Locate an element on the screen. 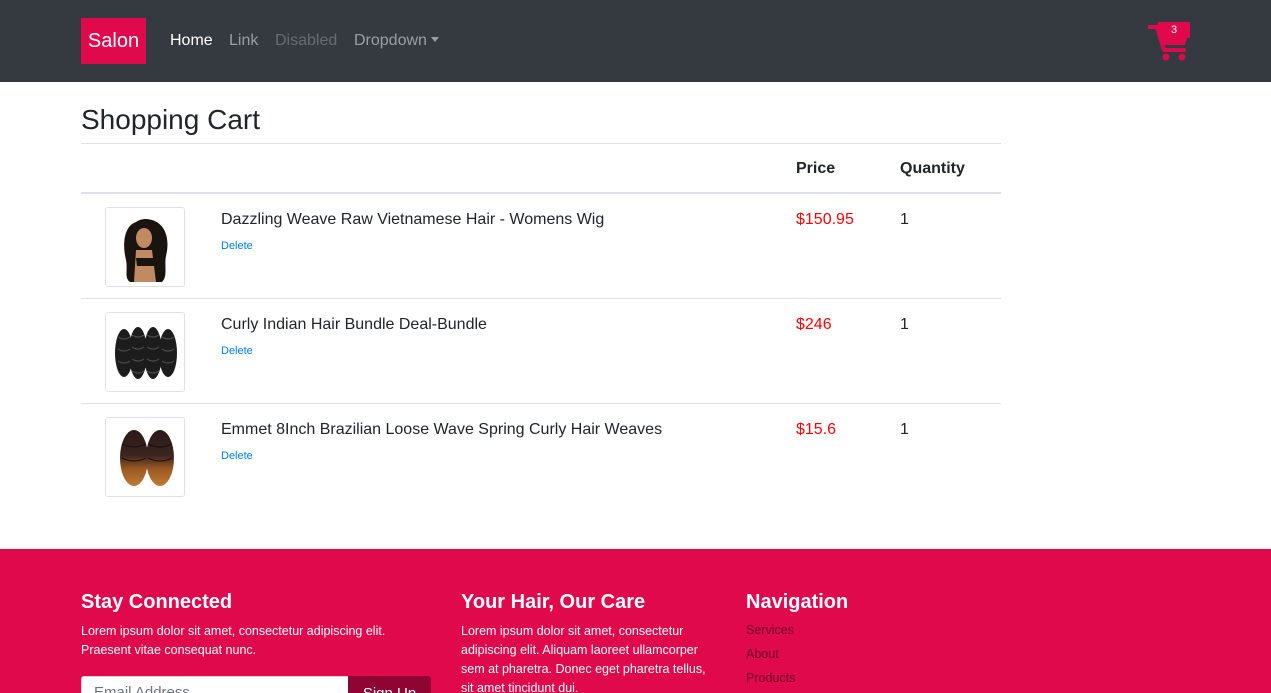  nav-link-disabled: Disabled is located at coordinates (306, 40).